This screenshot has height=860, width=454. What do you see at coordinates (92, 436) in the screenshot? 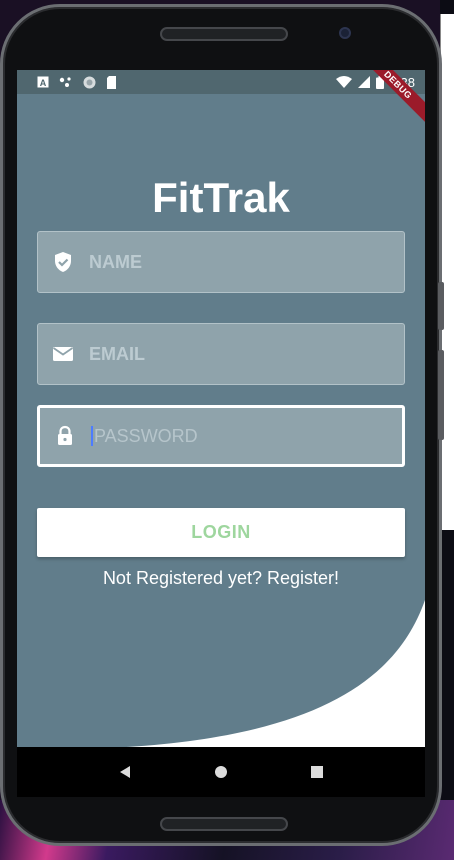
I see `text-cursor` at bounding box center [92, 436].